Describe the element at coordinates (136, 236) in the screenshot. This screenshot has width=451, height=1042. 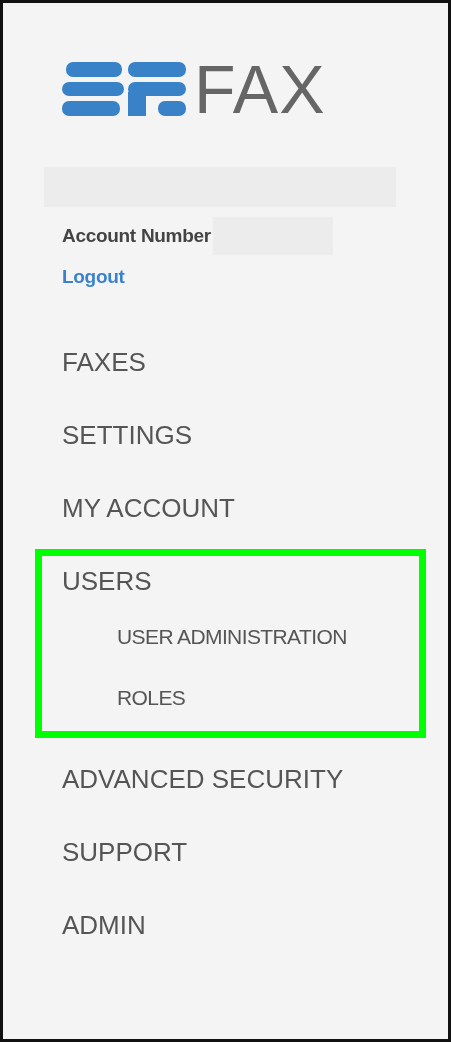
I see `account-number-label: Account Number` at that location.